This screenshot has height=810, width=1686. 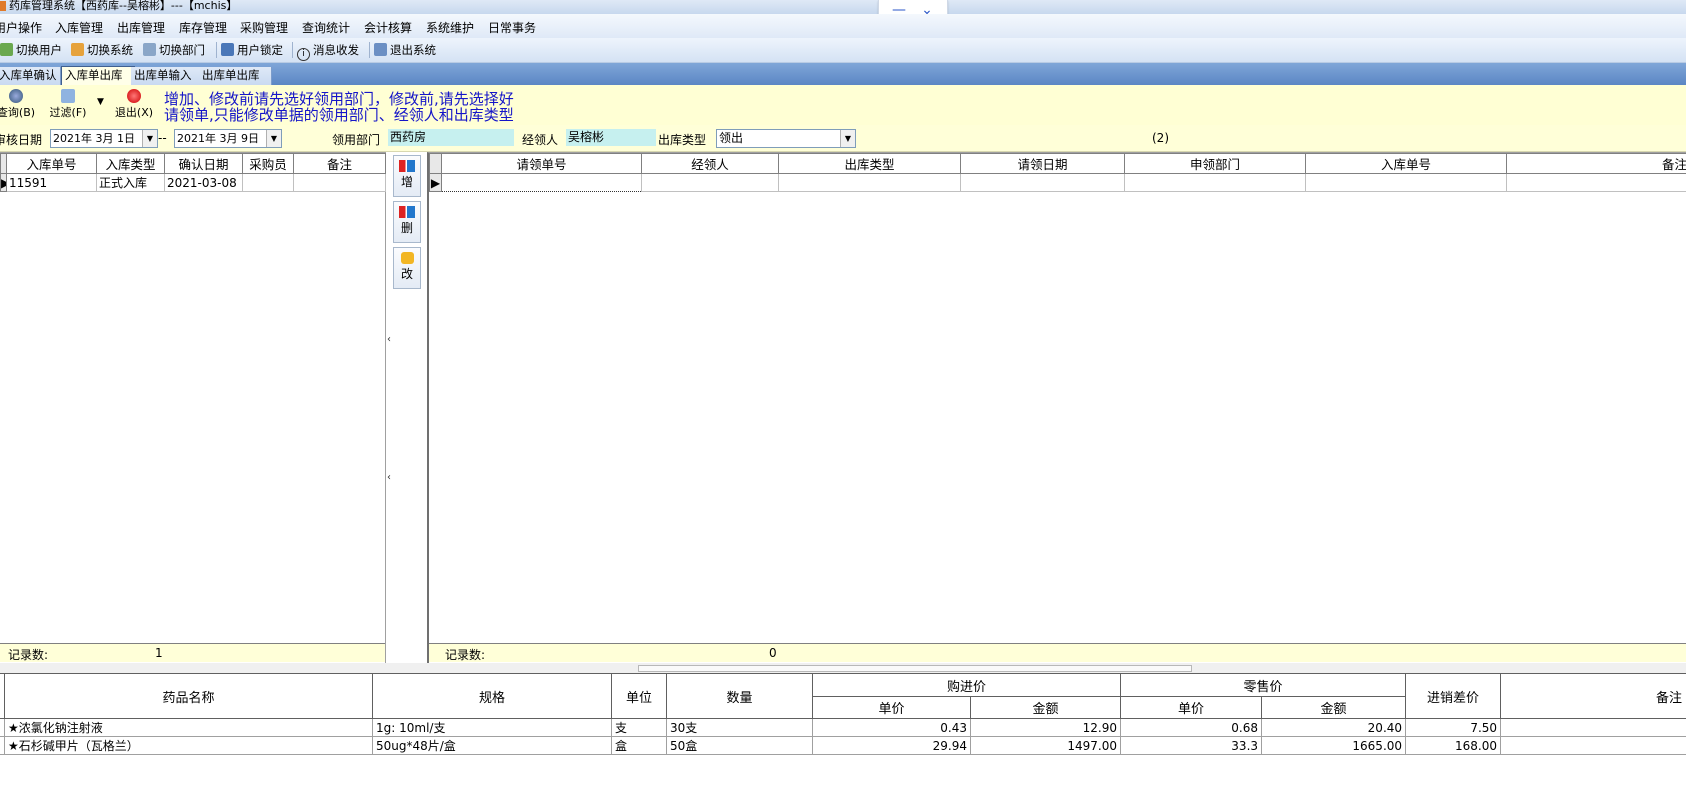 What do you see at coordinates (264, 27) in the screenshot?
I see `menu-purchase: 采购管理` at bounding box center [264, 27].